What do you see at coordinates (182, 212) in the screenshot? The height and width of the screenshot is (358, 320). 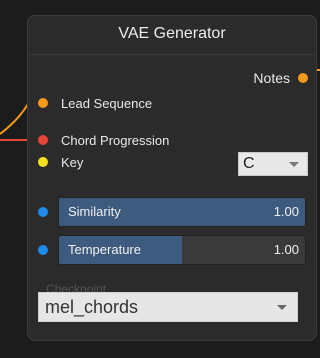 I see `similarity-slider: Similarity 1.00` at bounding box center [182, 212].